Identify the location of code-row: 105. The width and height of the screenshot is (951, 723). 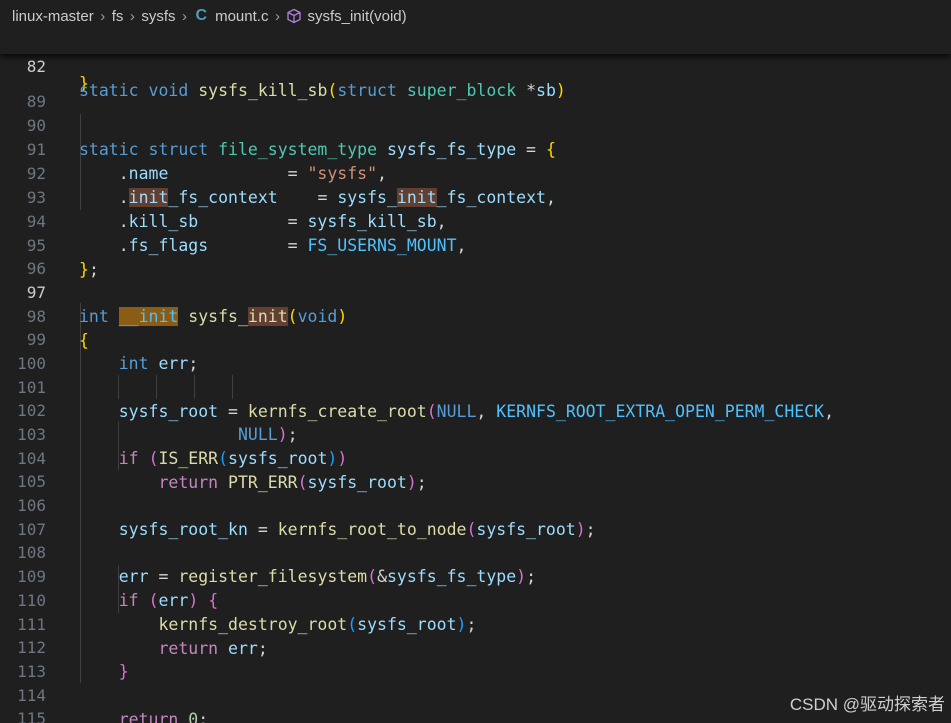
(475, 468).